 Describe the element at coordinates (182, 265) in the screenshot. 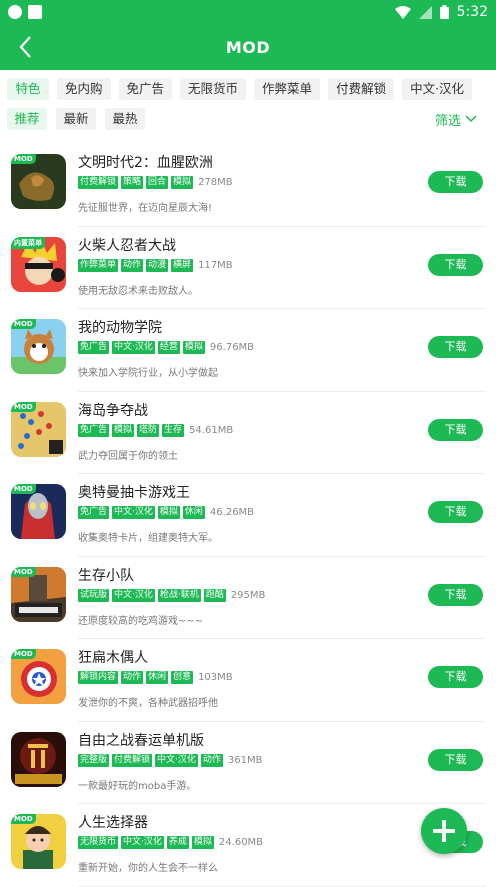

I see `game-tag: 横屏` at that location.